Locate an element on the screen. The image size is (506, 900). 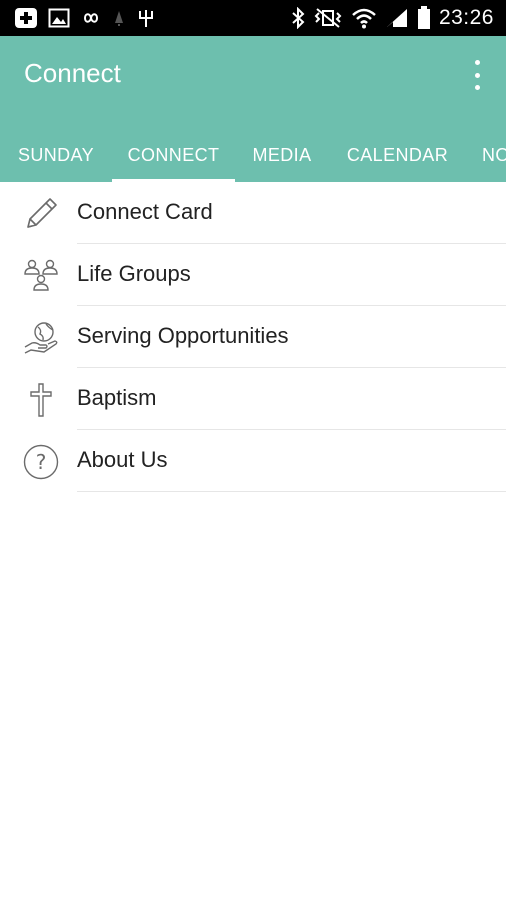
wifi-icon is located at coordinates (364, 18).